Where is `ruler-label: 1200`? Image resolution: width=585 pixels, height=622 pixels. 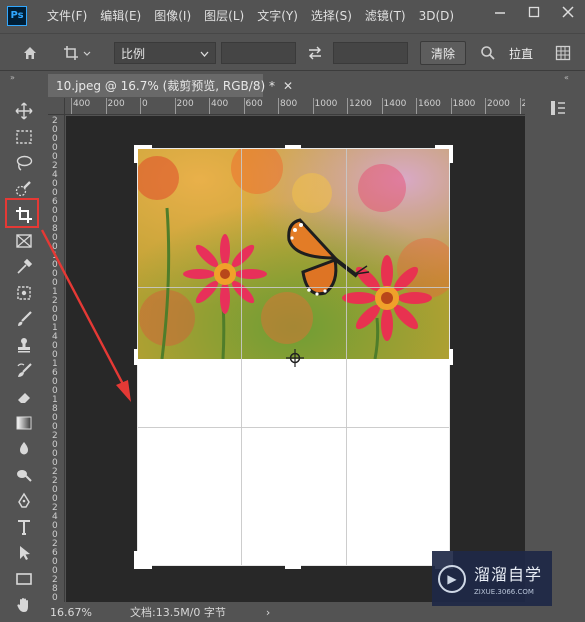 ruler-label: 1200 is located at coordinates (360, 104).